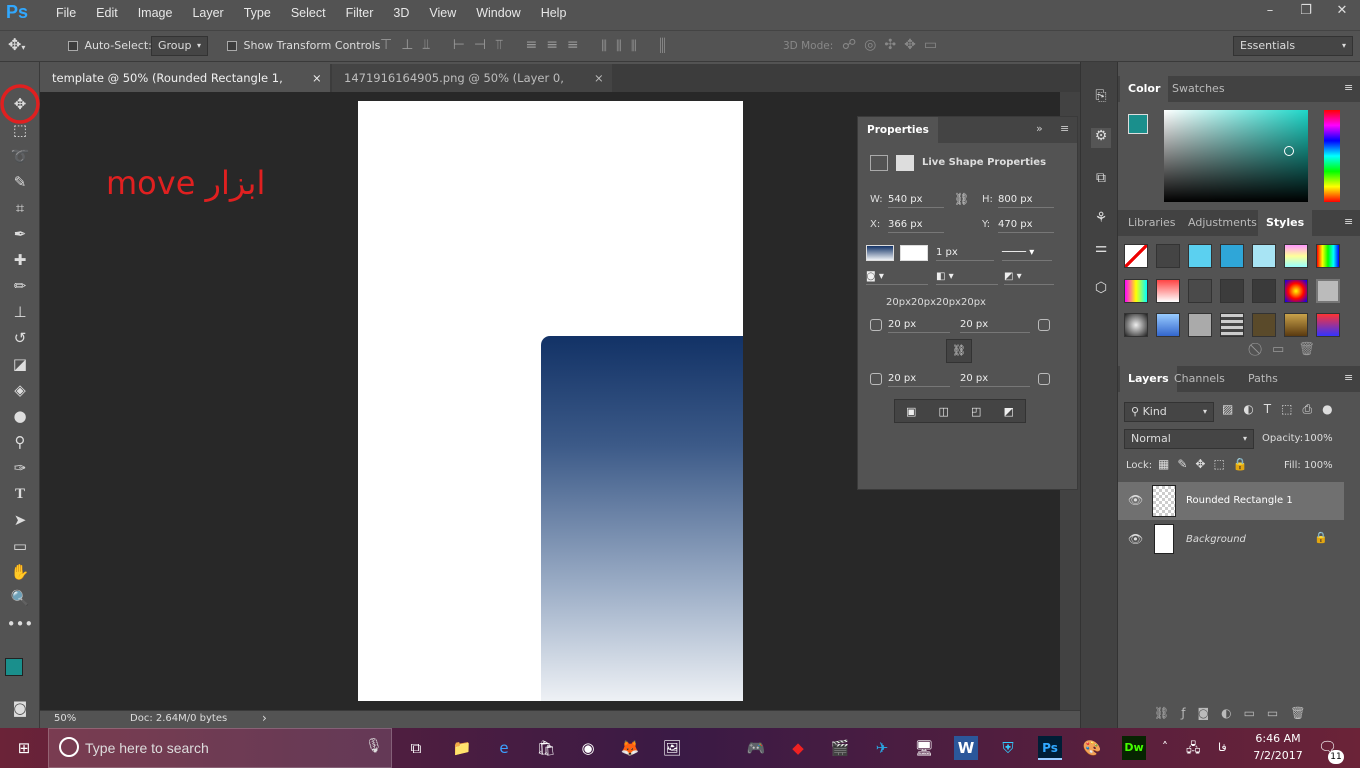 This screenshot has height=768, width=1360. Describe the element at coordinates (1278, 755) in the screenshot. I see `clock-date: 7/2/2017` at that location.